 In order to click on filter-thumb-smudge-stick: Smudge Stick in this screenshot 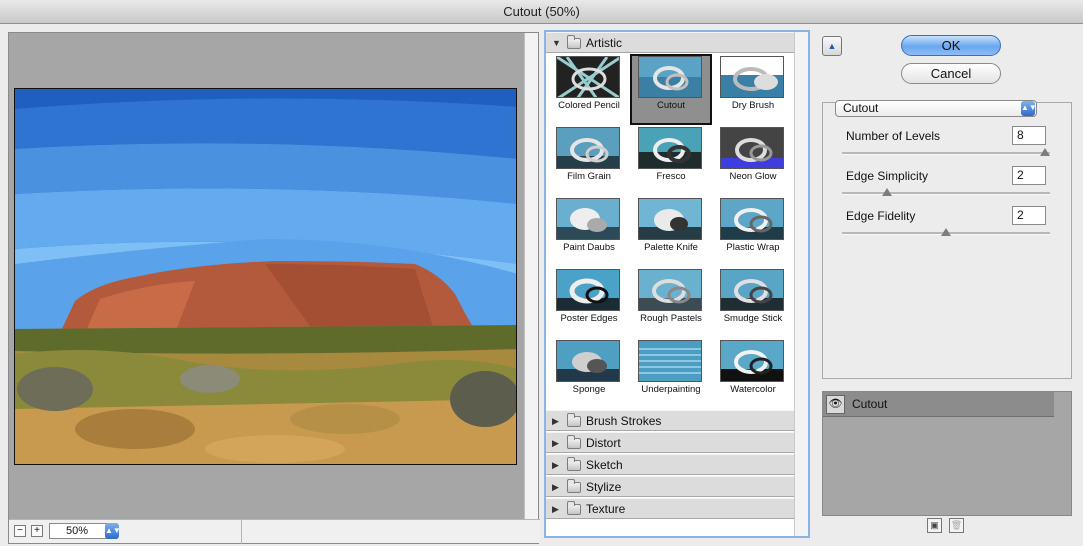, I will do `click(753, 302)`.